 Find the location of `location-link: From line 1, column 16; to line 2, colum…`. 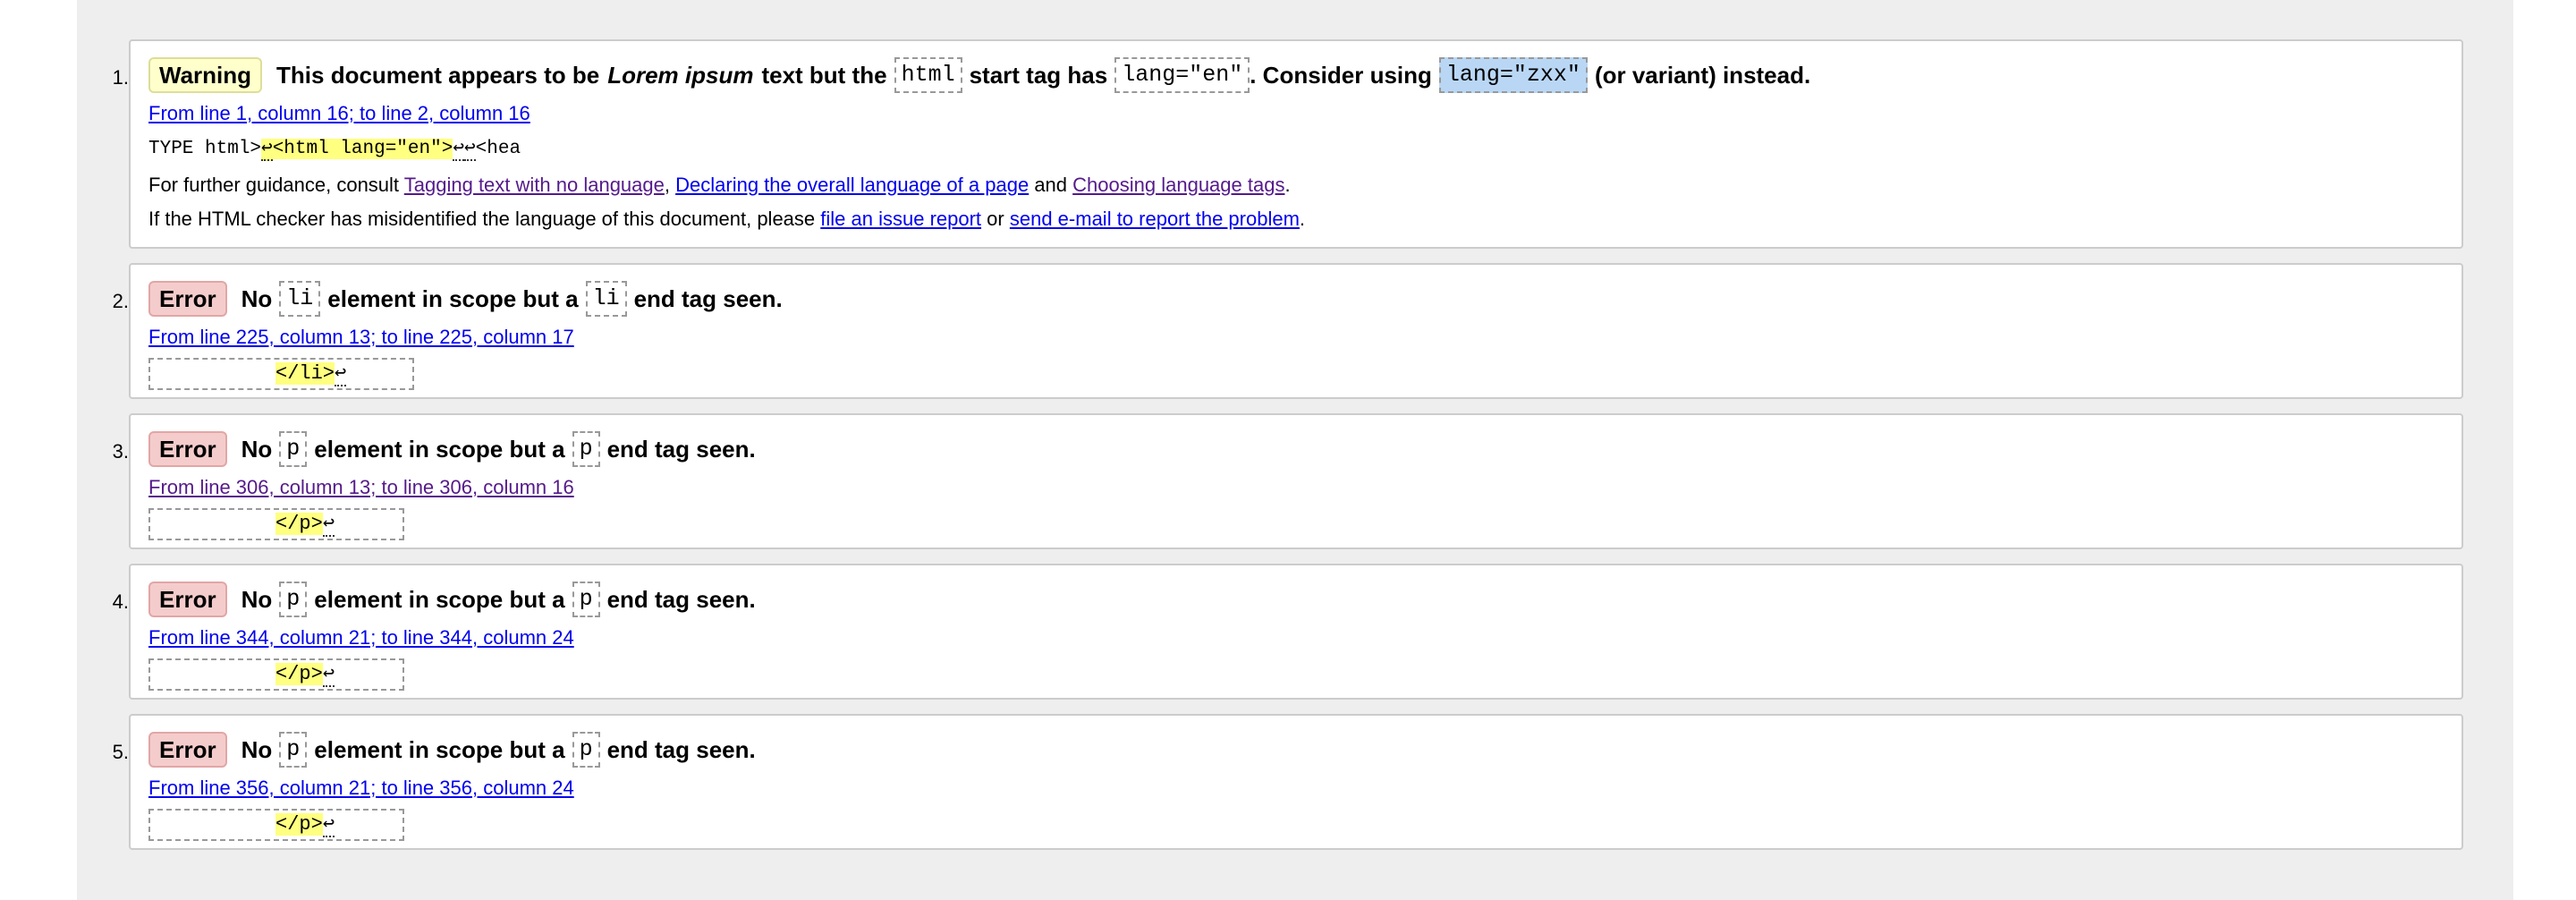

location-link: From line 1, column 16; to line 2, colum… is located at coordinates (1296, 113).